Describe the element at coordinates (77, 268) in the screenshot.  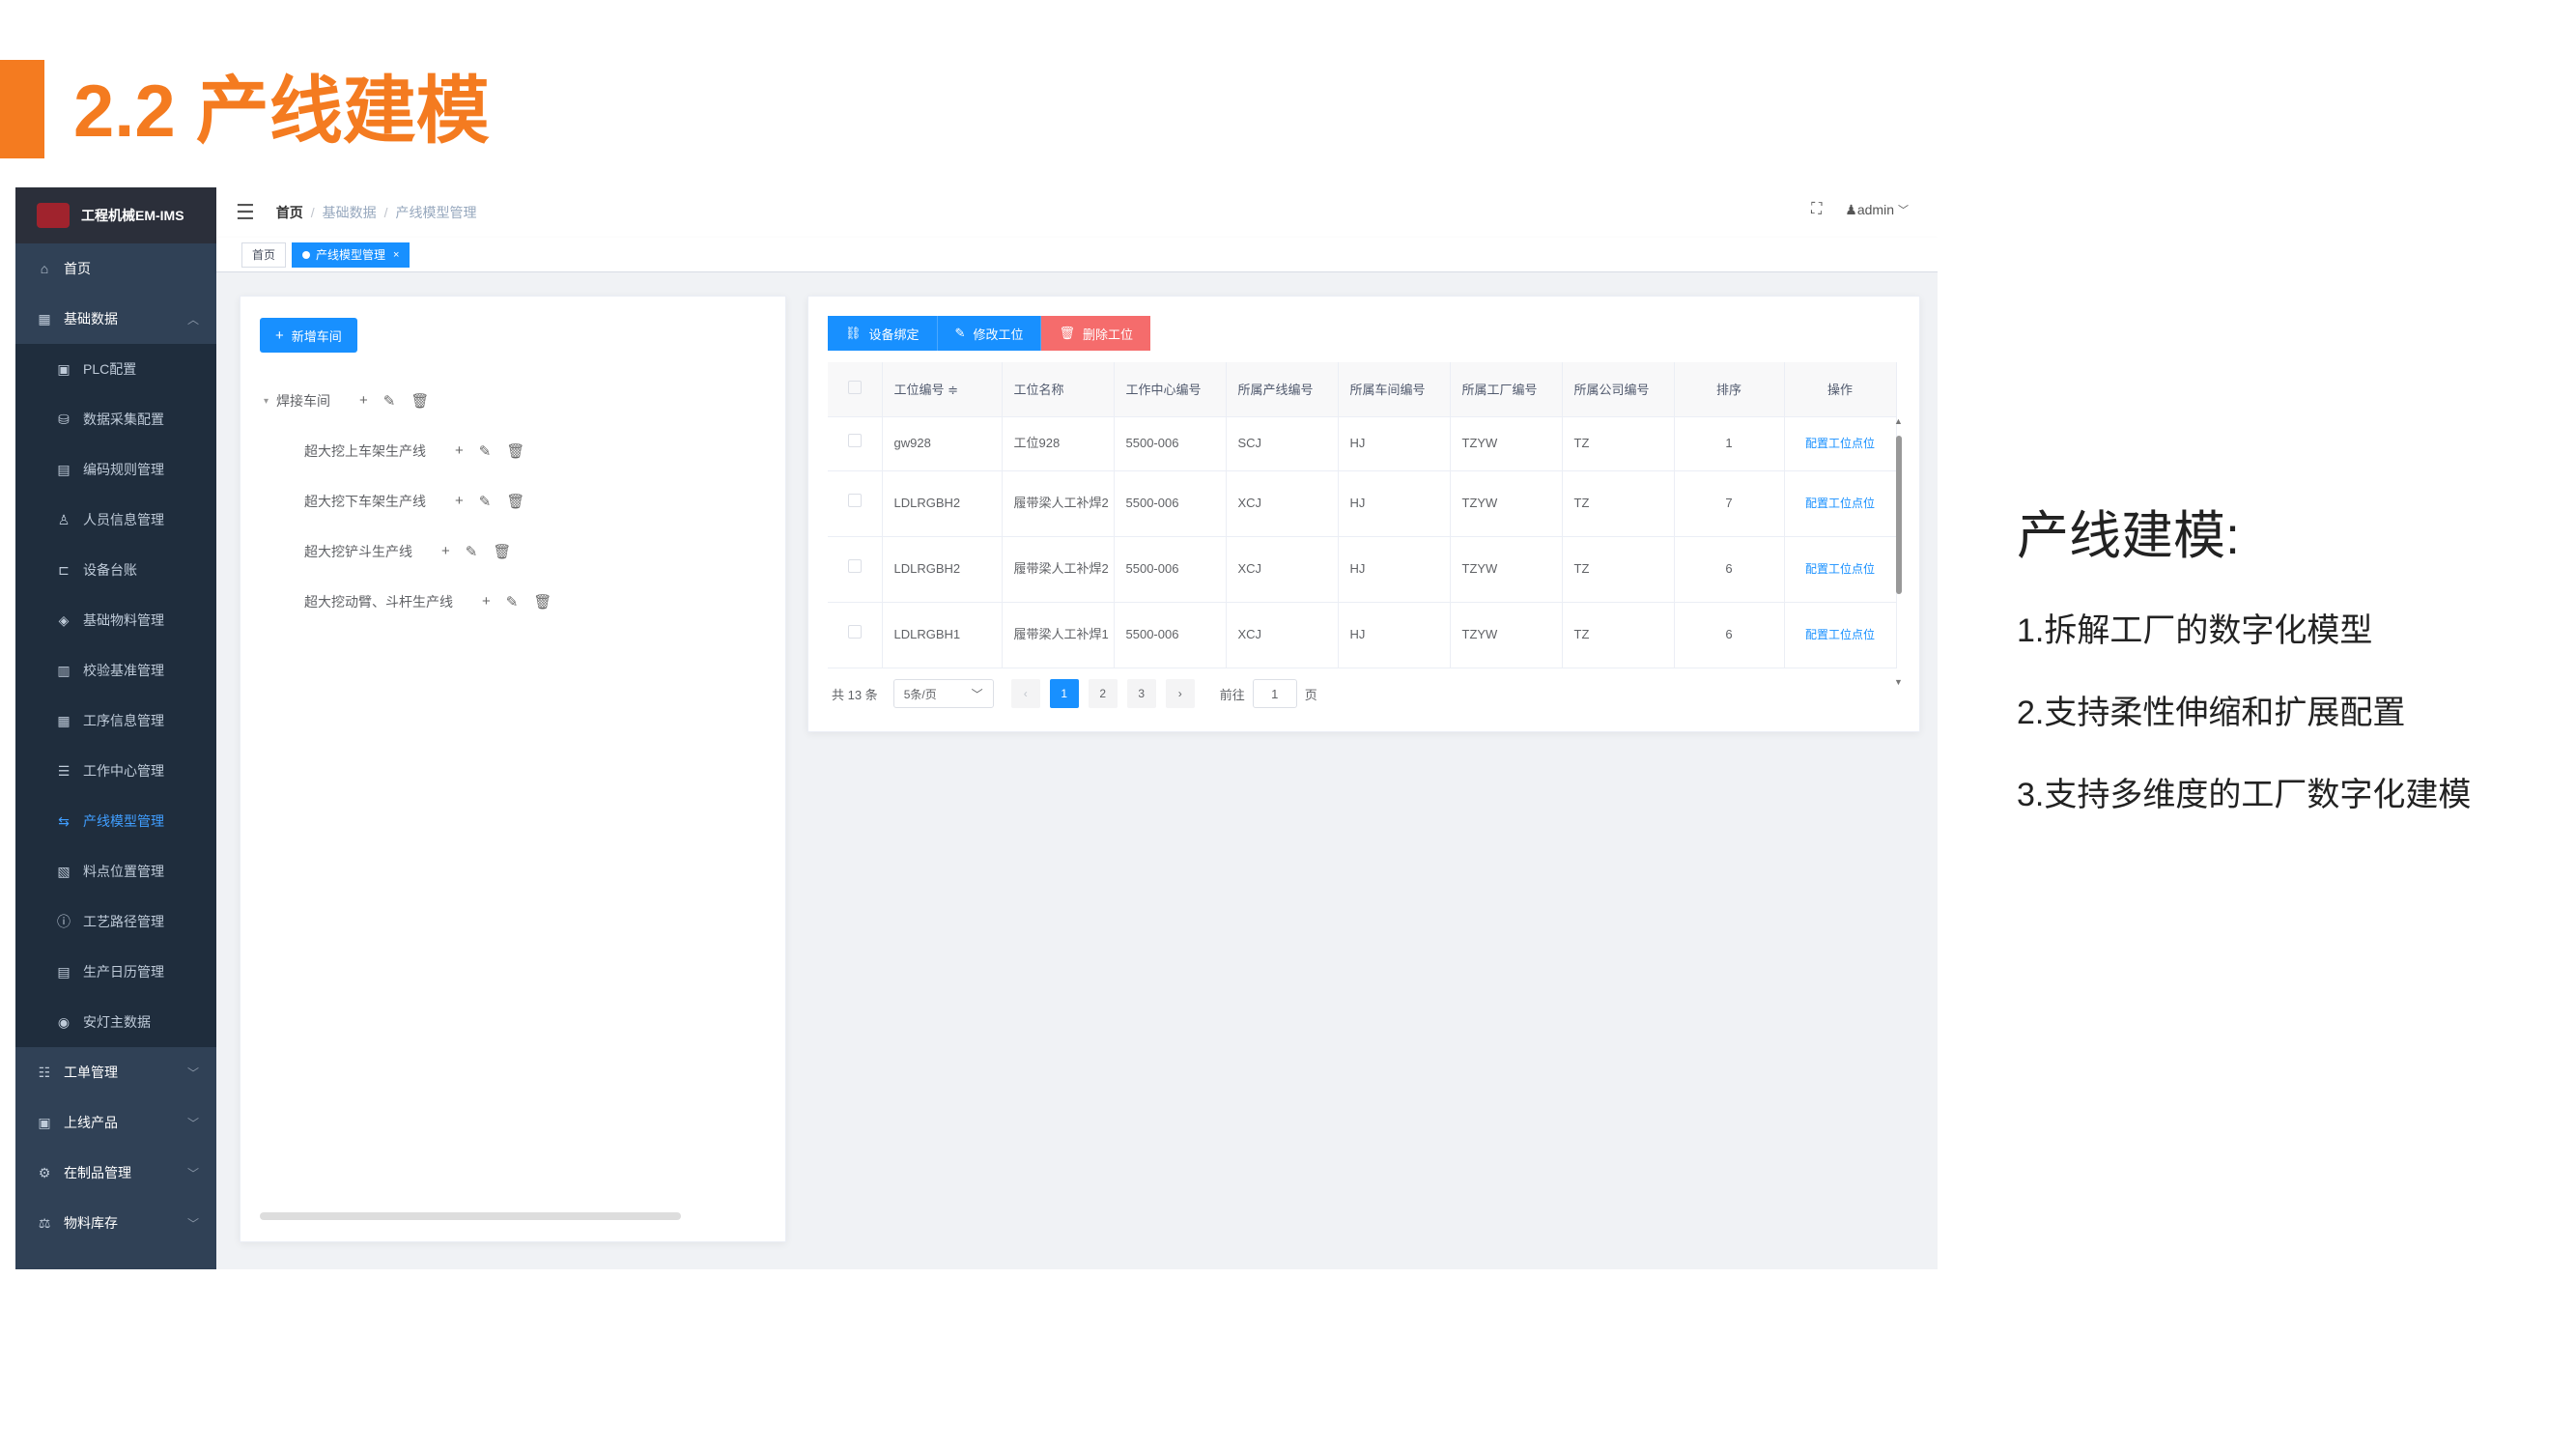
I see `sidebar-item-label: 首页` at that location.